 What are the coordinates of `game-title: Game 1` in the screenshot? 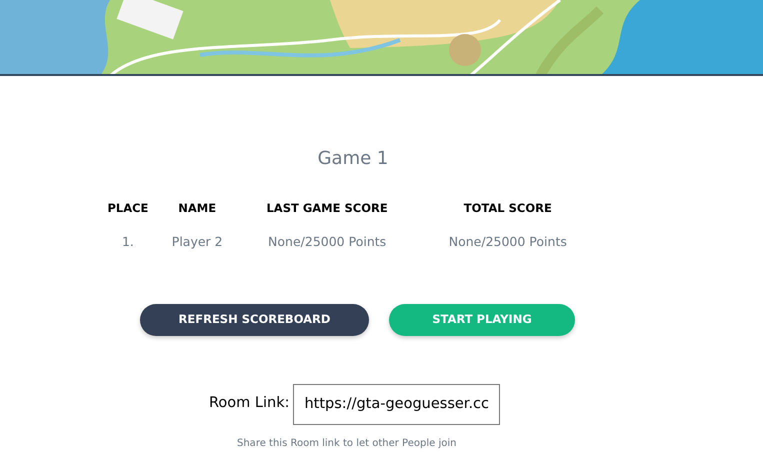 It's located at (353, 159).